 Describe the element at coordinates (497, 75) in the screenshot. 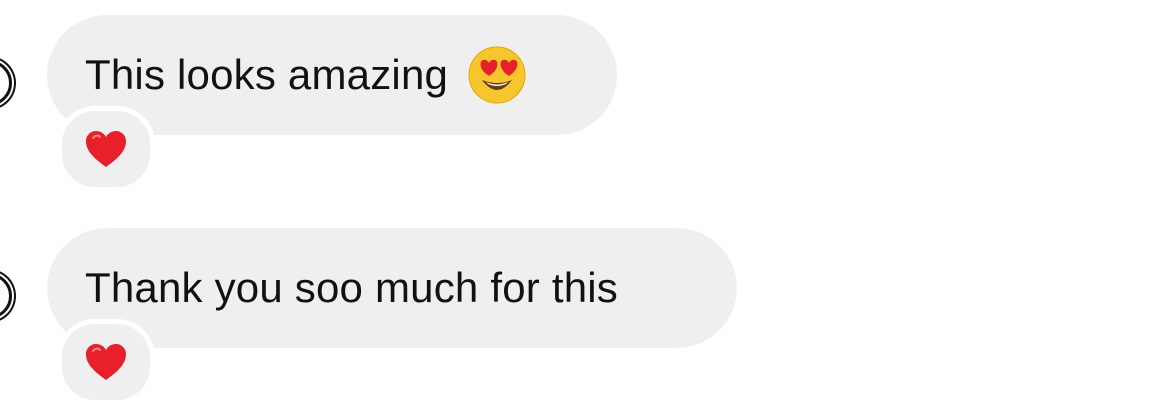

I see `heart-eyes-emoji-icon` at that location.